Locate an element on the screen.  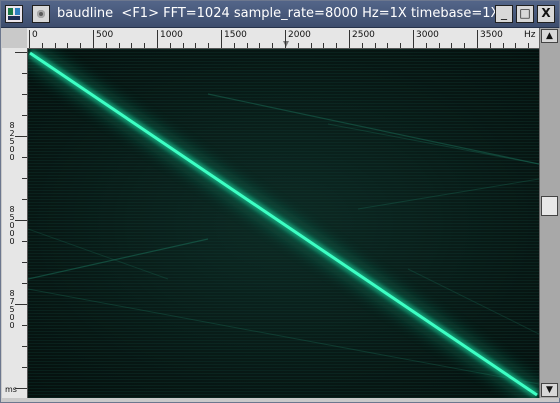
frequency-tick-label: 500 is located at coordinates (105, 35).